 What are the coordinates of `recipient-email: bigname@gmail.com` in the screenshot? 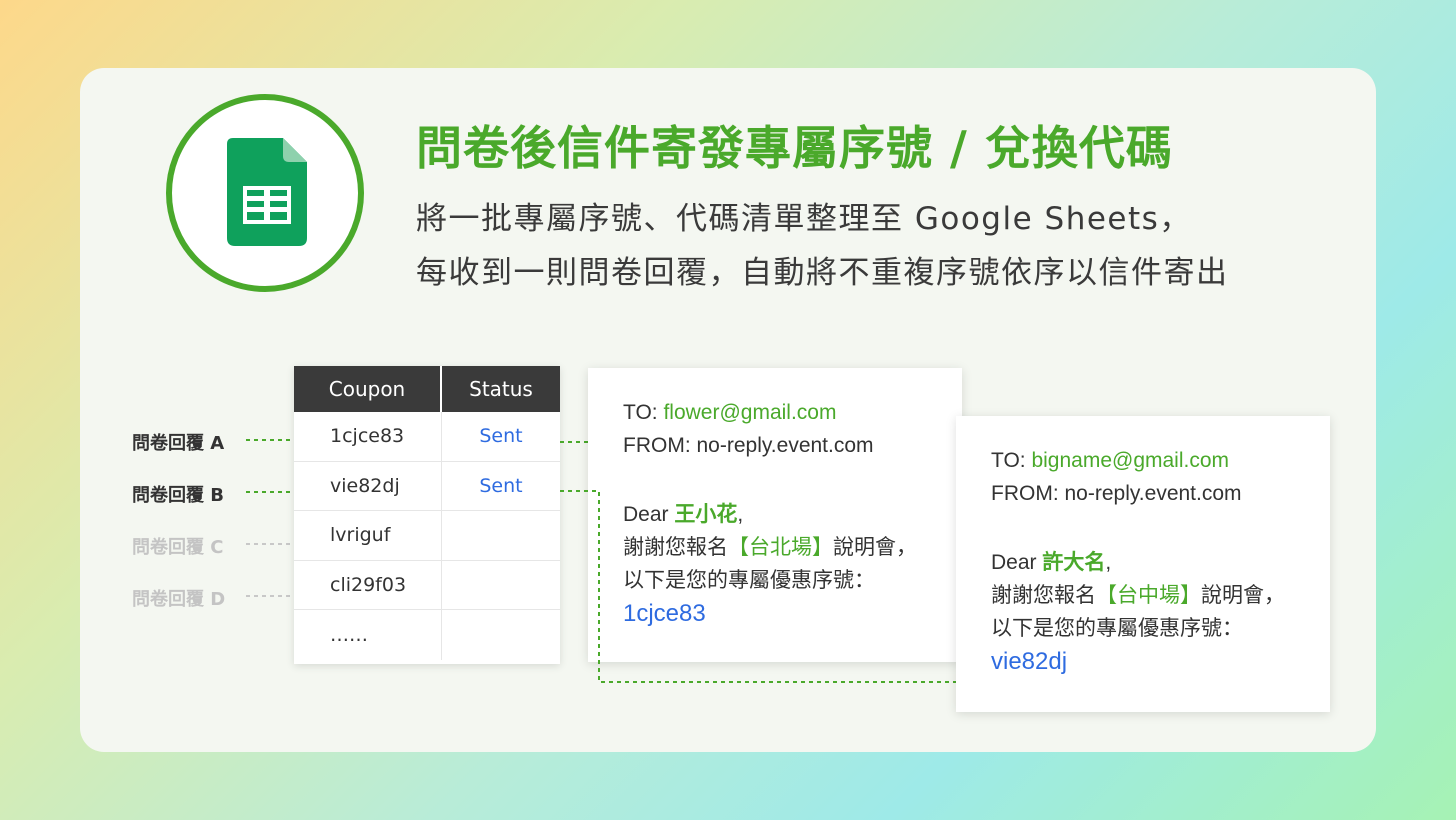 It's located at (1130, 460).